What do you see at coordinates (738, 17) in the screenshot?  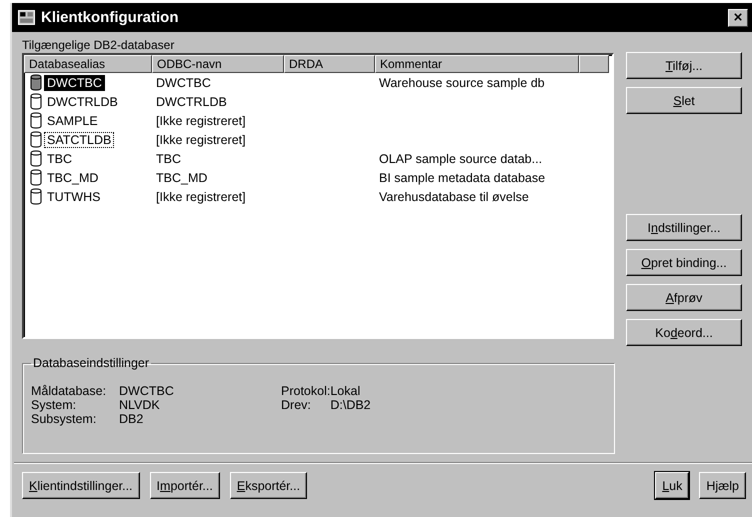 I see `close-button: ×` at bounding box center [738, 17].